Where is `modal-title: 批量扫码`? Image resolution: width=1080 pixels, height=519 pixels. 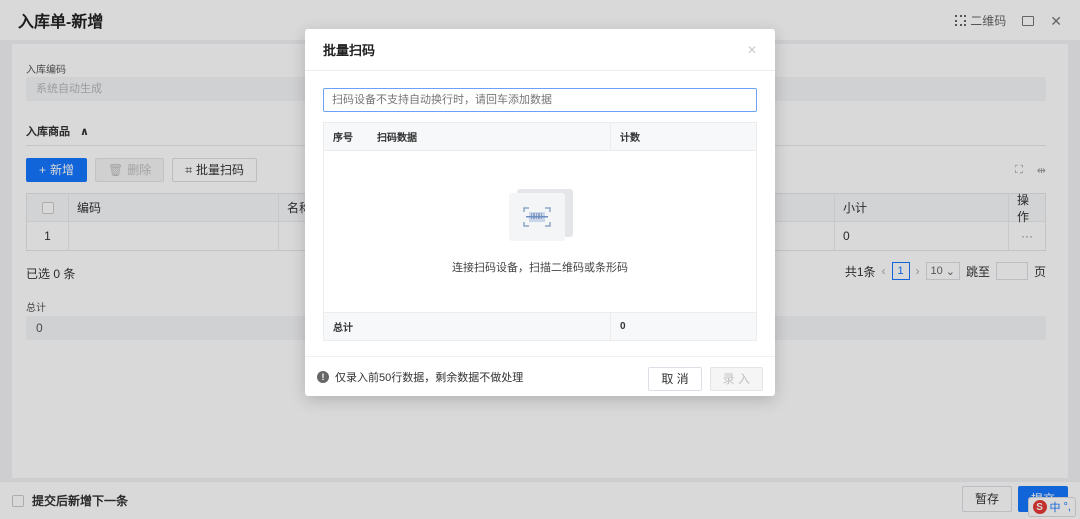
modal-title: 批量扫码 is located at coordinates (349, 50).